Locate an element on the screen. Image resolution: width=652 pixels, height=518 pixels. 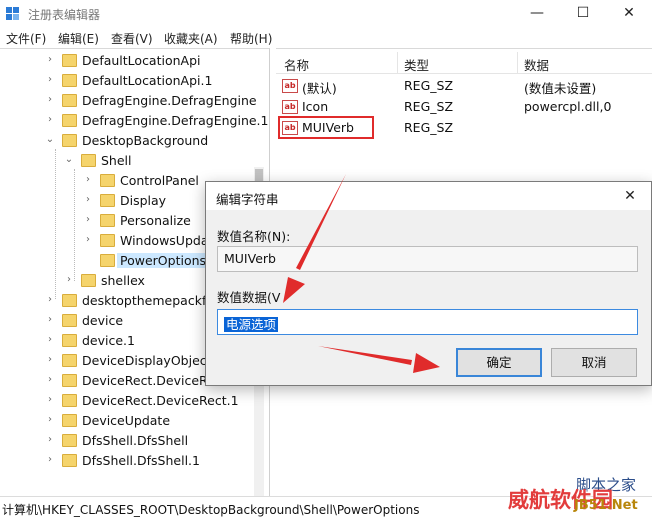
tree-item-label: ControlPanel is located at coordinates (159, 180).